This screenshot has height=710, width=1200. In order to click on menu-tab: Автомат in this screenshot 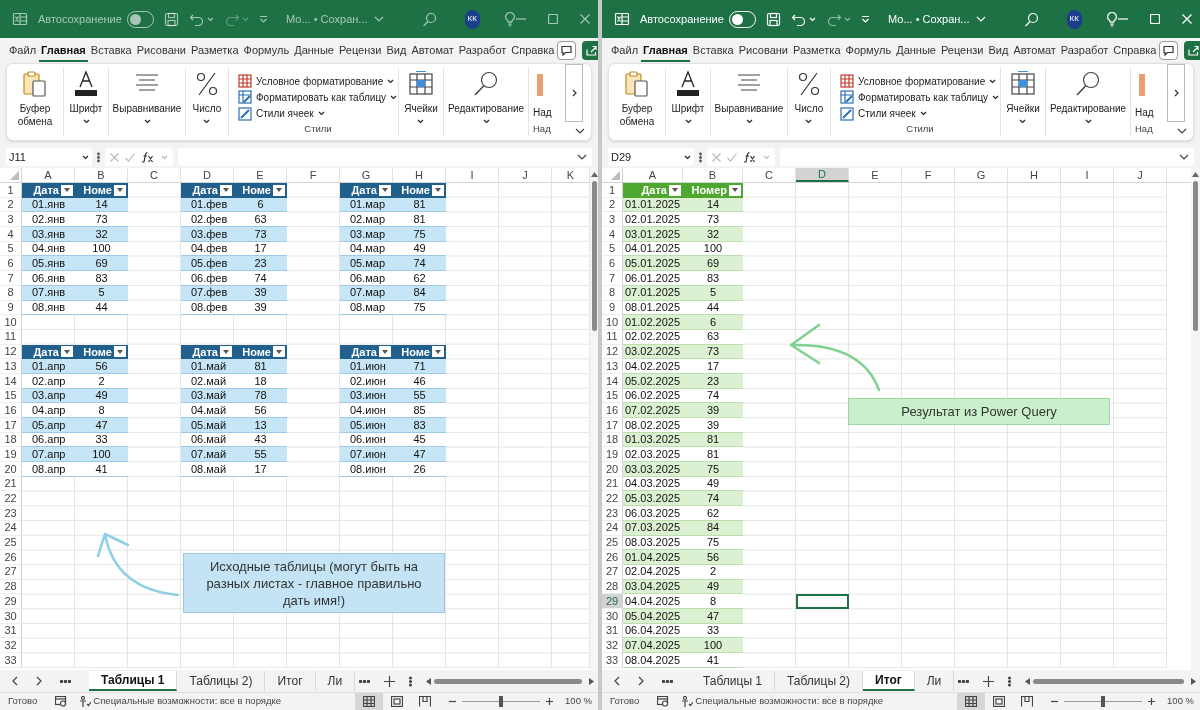, I will do `click(432, 51)`.